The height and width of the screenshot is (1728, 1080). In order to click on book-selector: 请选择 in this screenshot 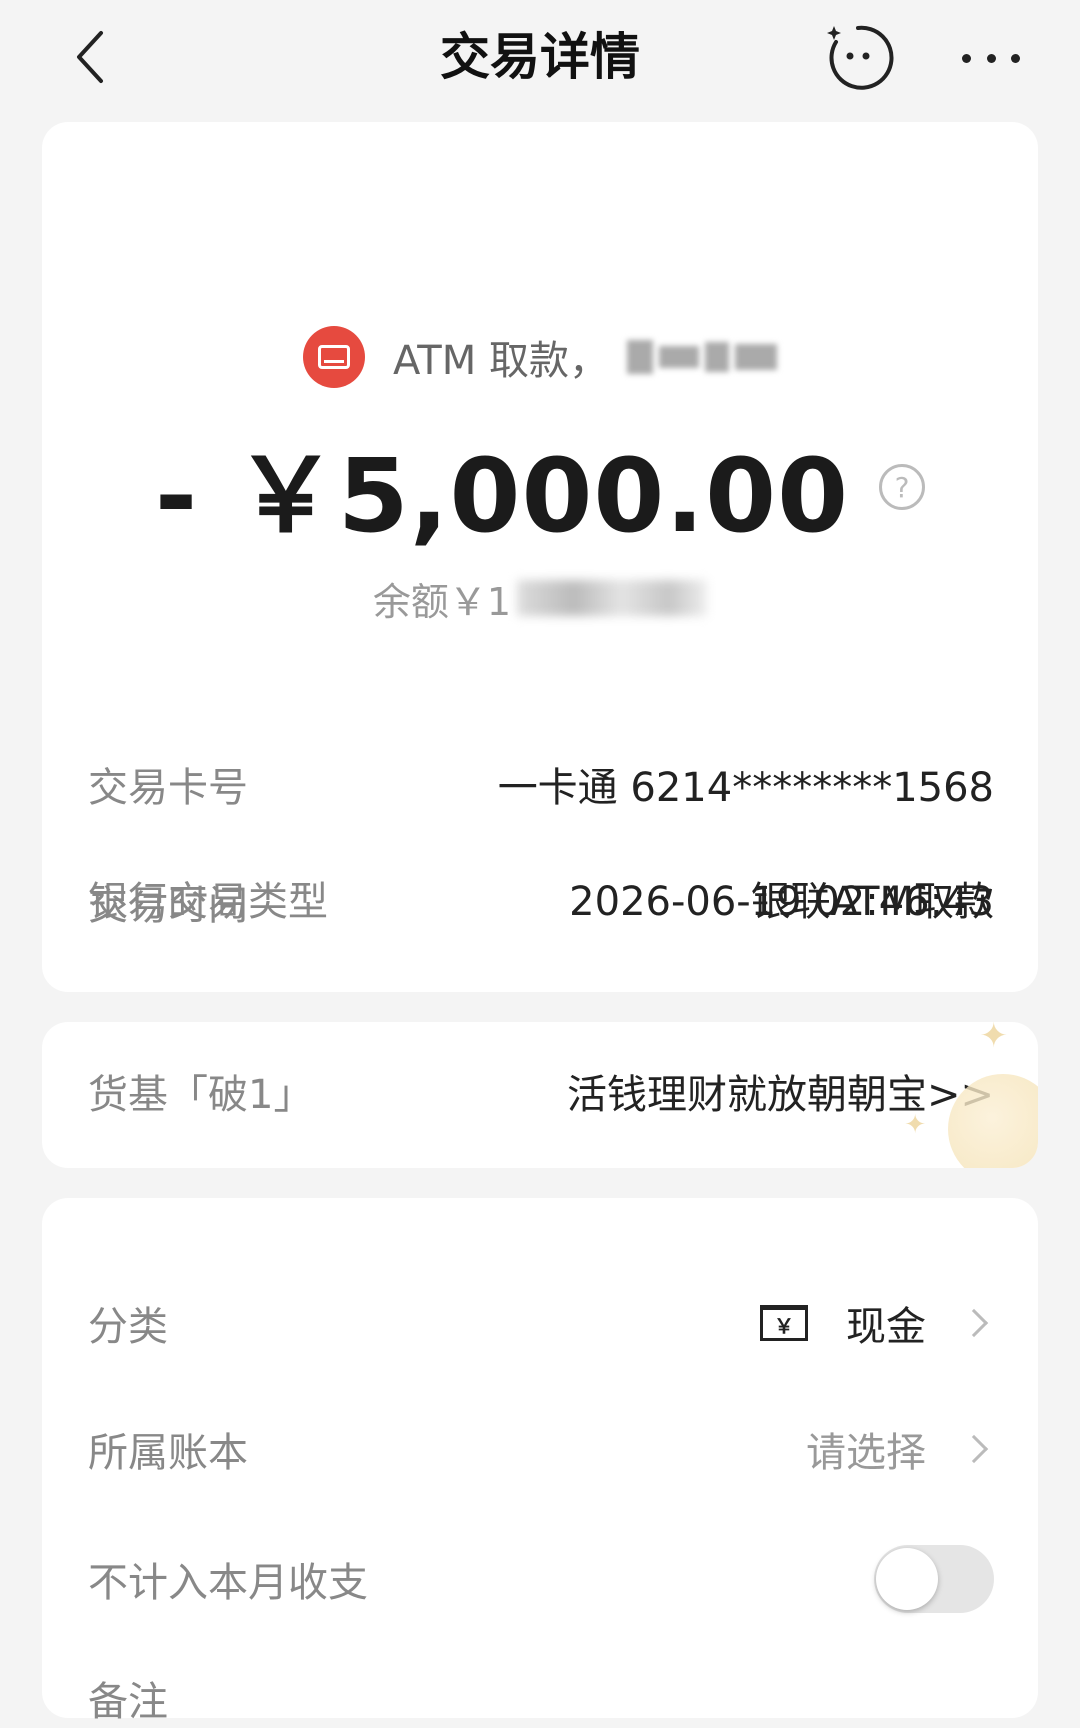, I will do `click(900, 1449)`.